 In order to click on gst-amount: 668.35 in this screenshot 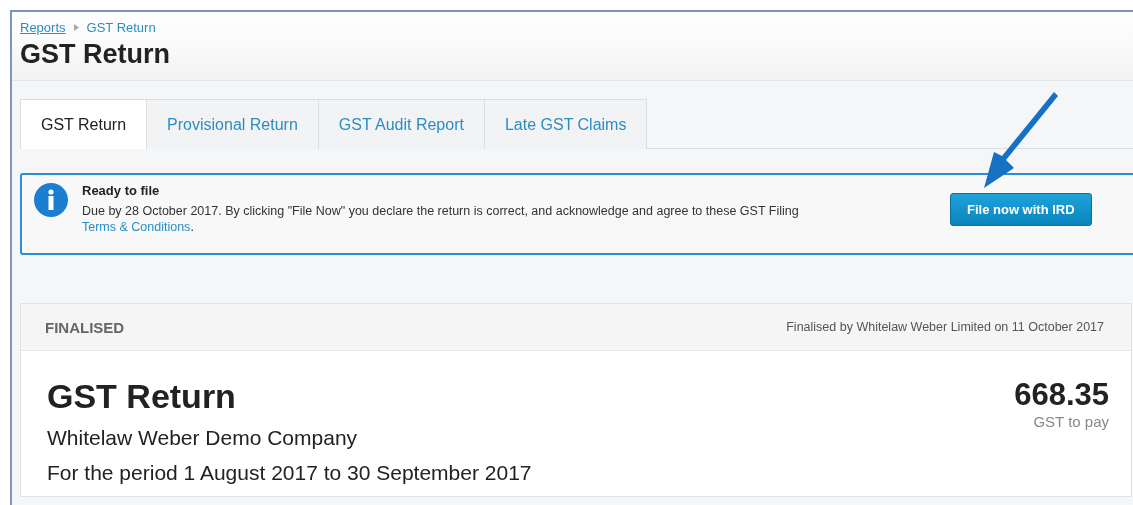, I will do `click(1061, 395)`.